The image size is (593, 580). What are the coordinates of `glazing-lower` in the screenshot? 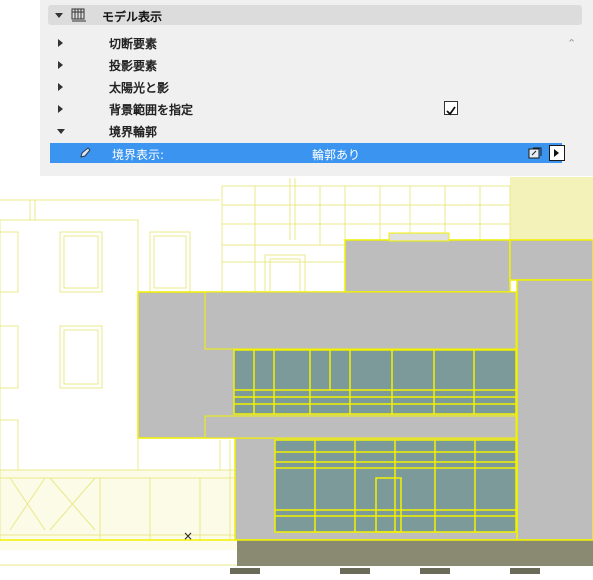 It's located at (395, 486).